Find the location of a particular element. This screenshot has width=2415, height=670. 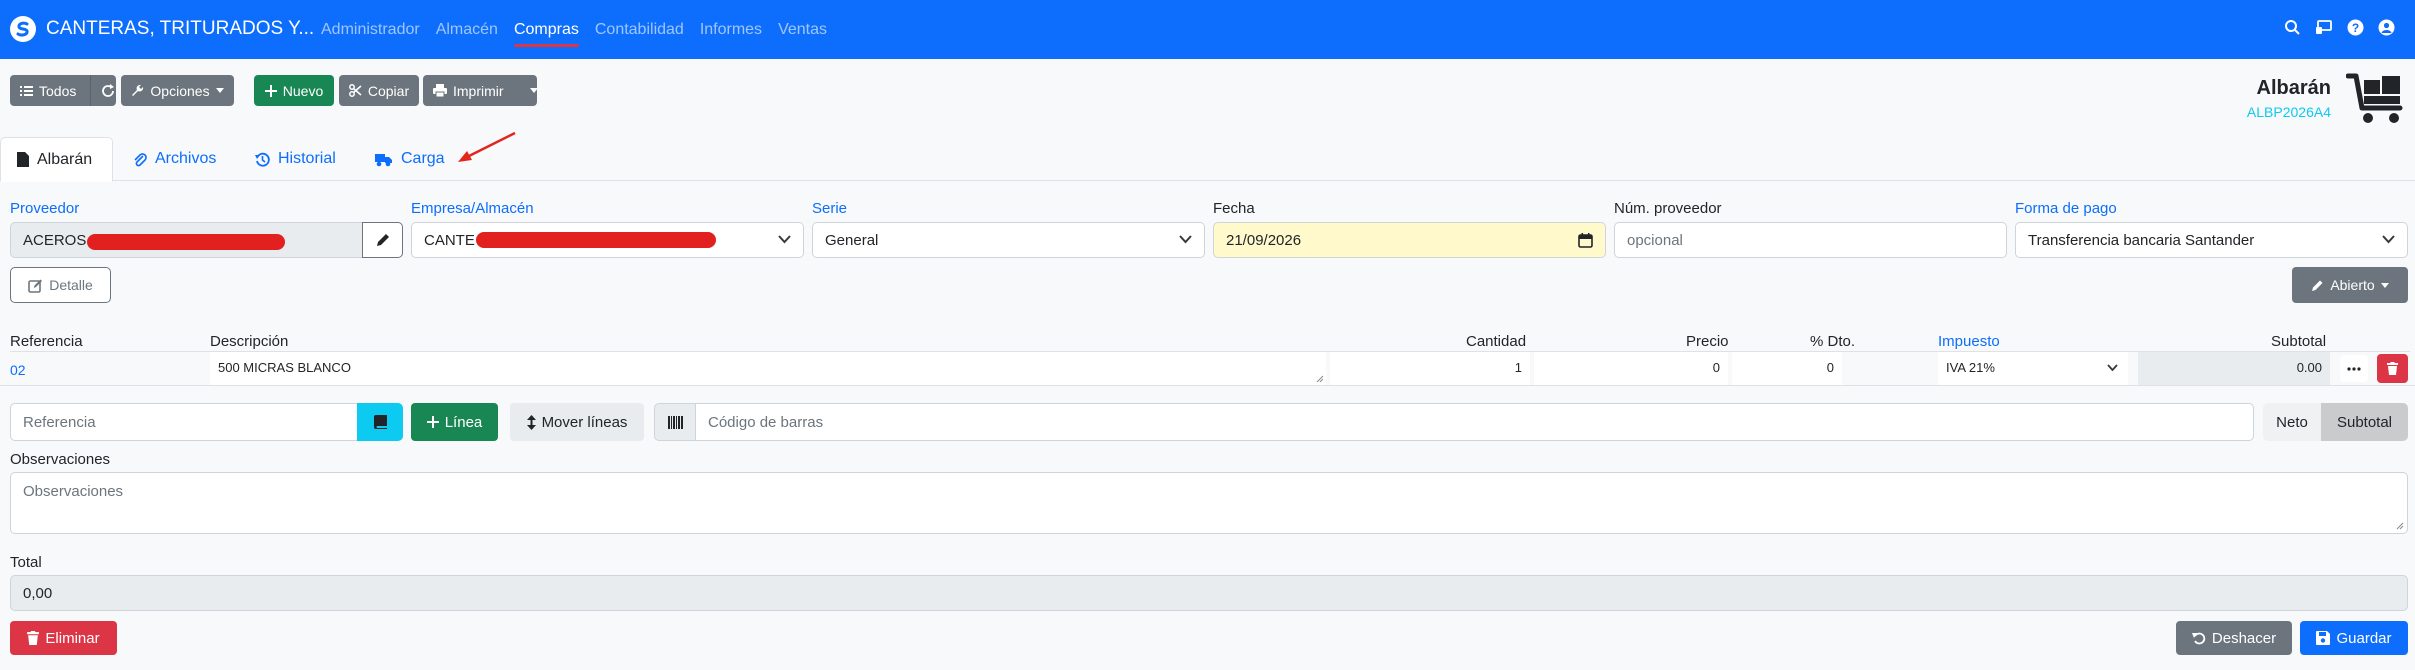

table-row: 02 500 MICRAS BLANCO 1 0 0 IVA 21% 0.00 is located at coordinates (1207, 369).